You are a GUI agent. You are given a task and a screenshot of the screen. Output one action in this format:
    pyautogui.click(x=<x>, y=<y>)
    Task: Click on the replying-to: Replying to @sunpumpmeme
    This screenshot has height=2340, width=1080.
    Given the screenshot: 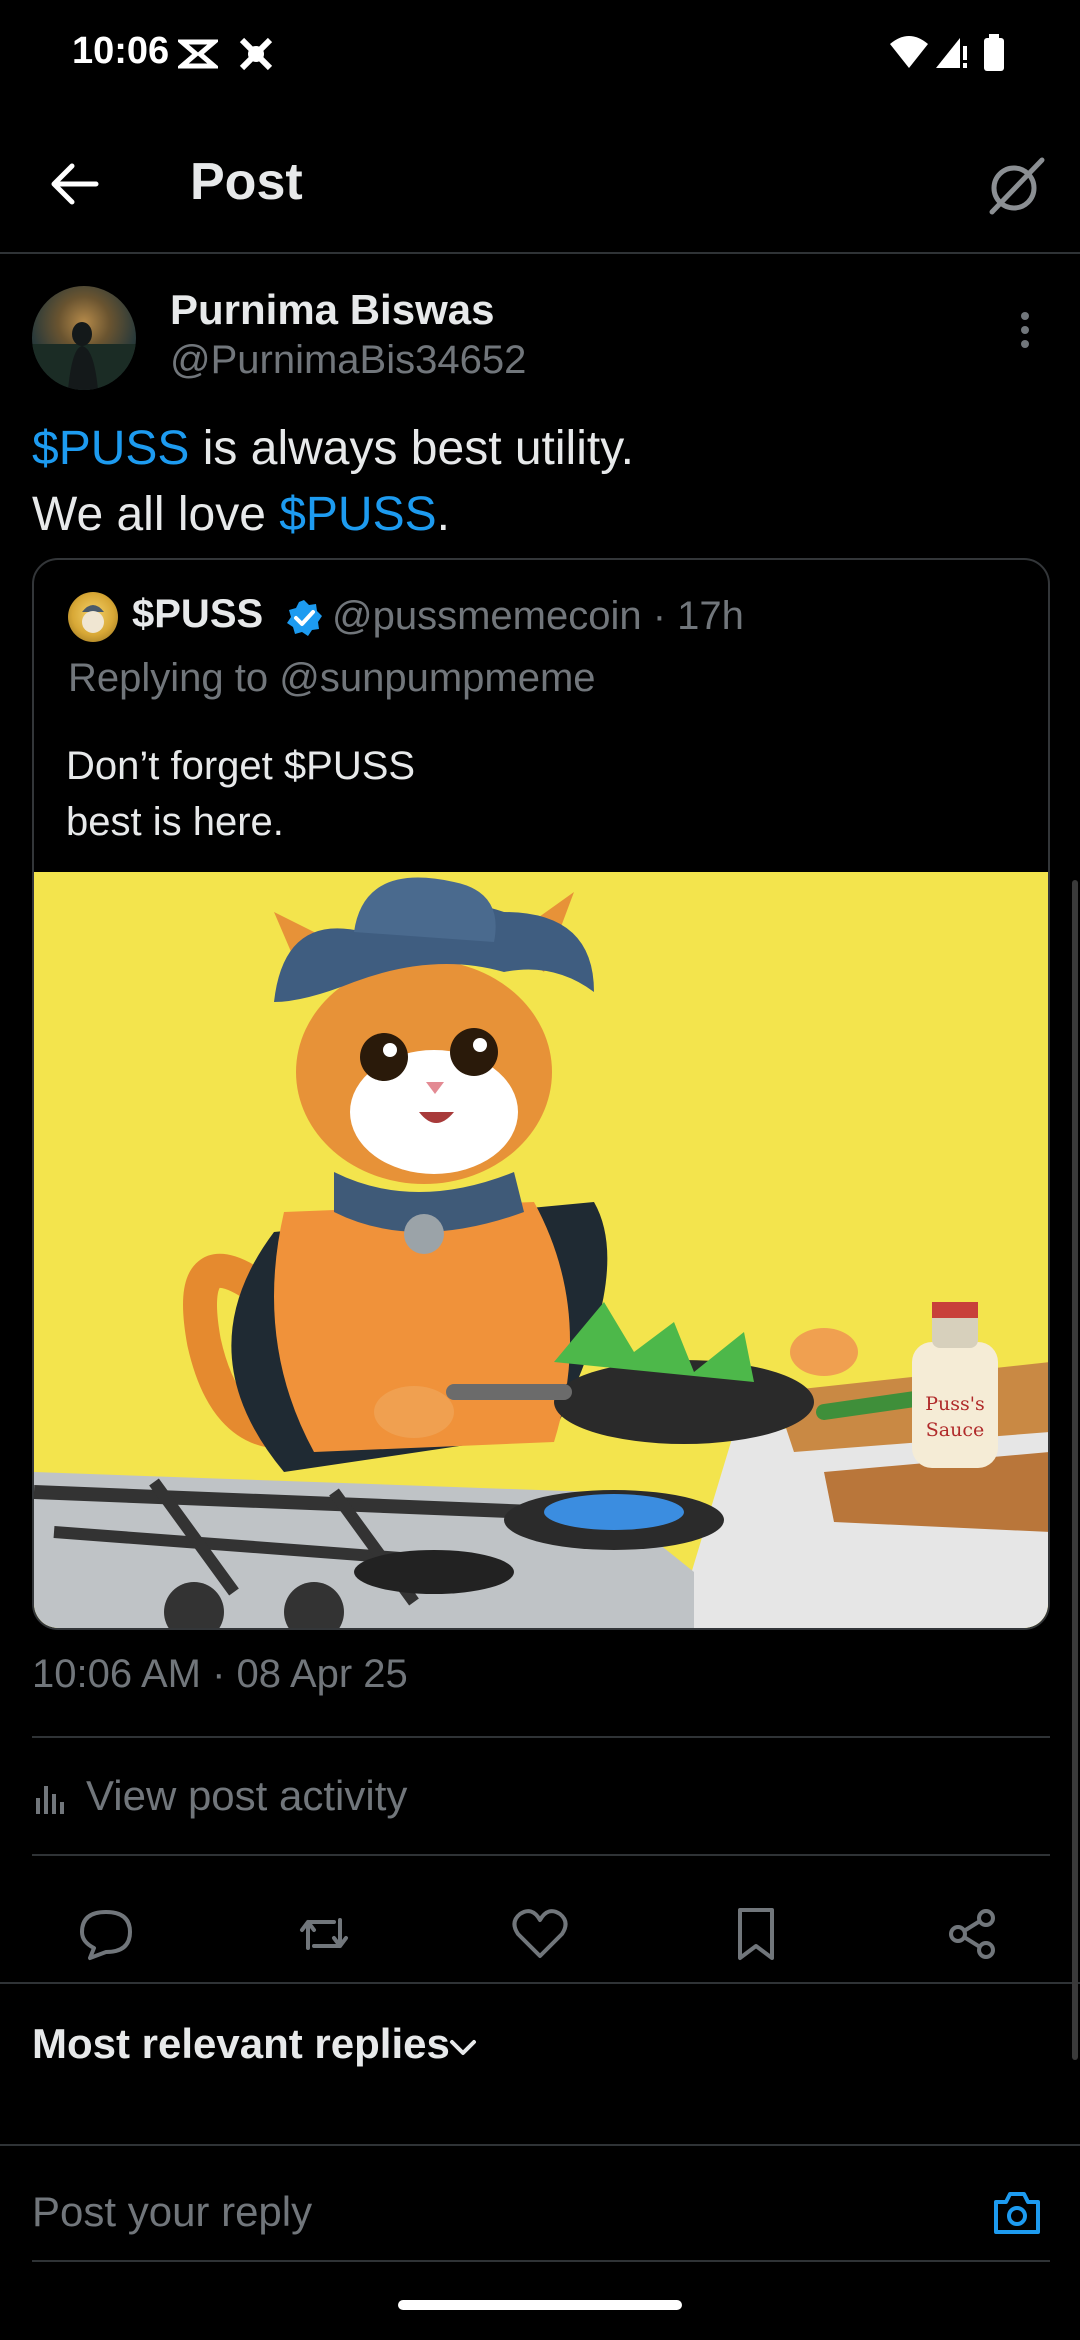 What is the action you would take?
    pyautogui.click(x=332, y=678)
    